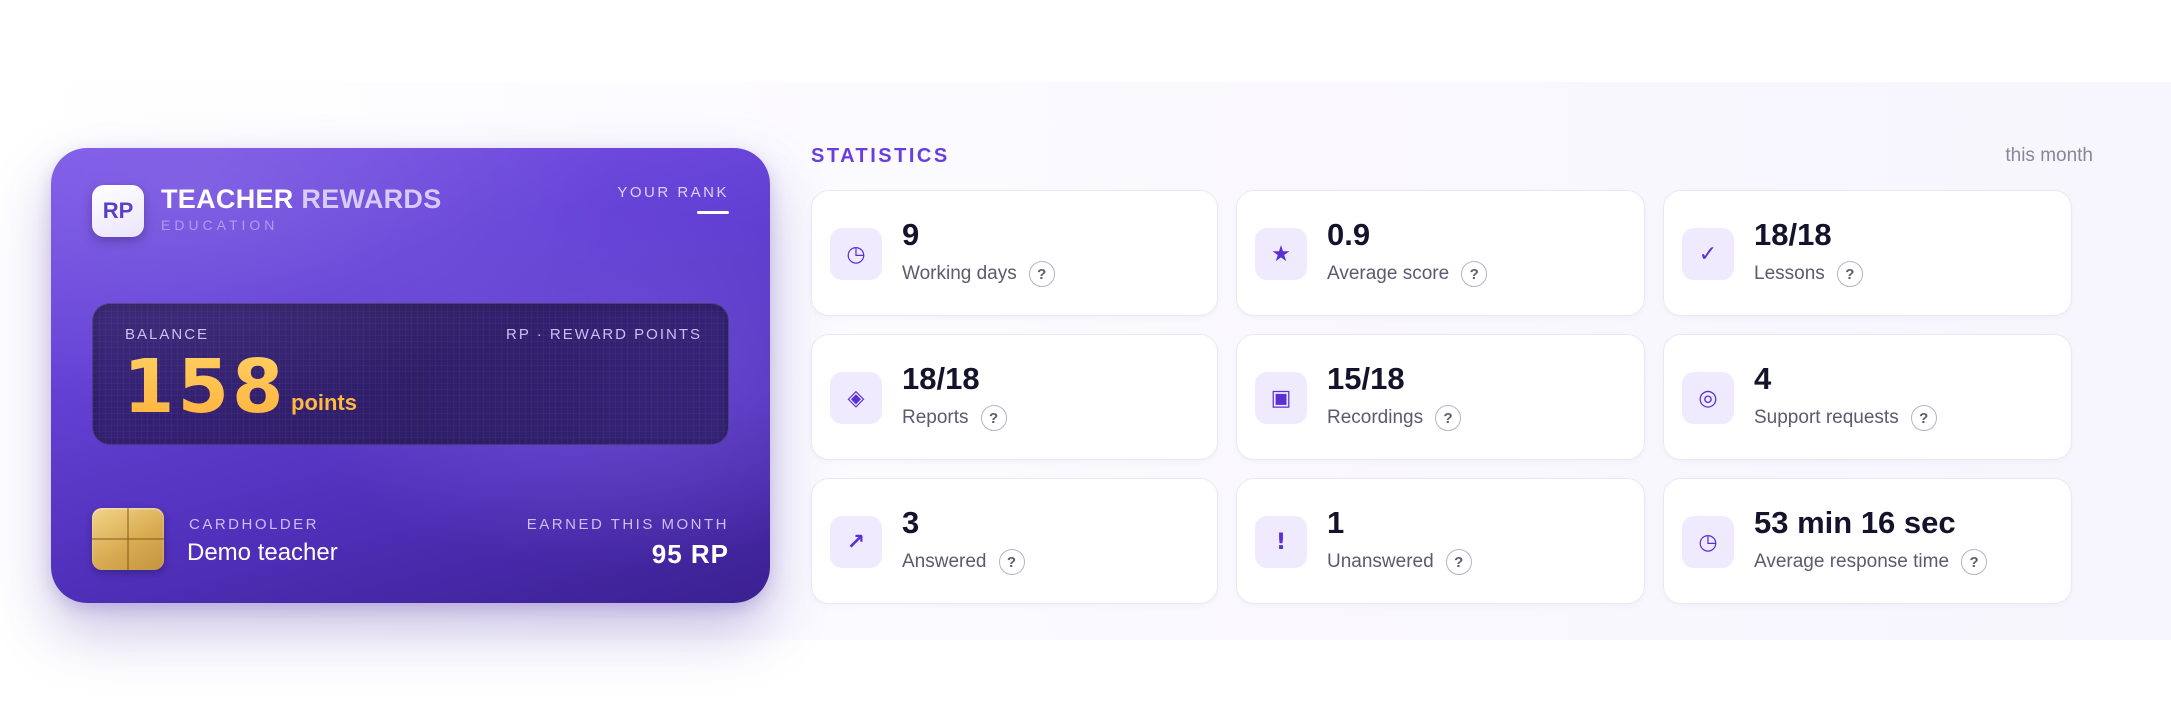  I want to click on star-icon: ★, so click(1281, 254).